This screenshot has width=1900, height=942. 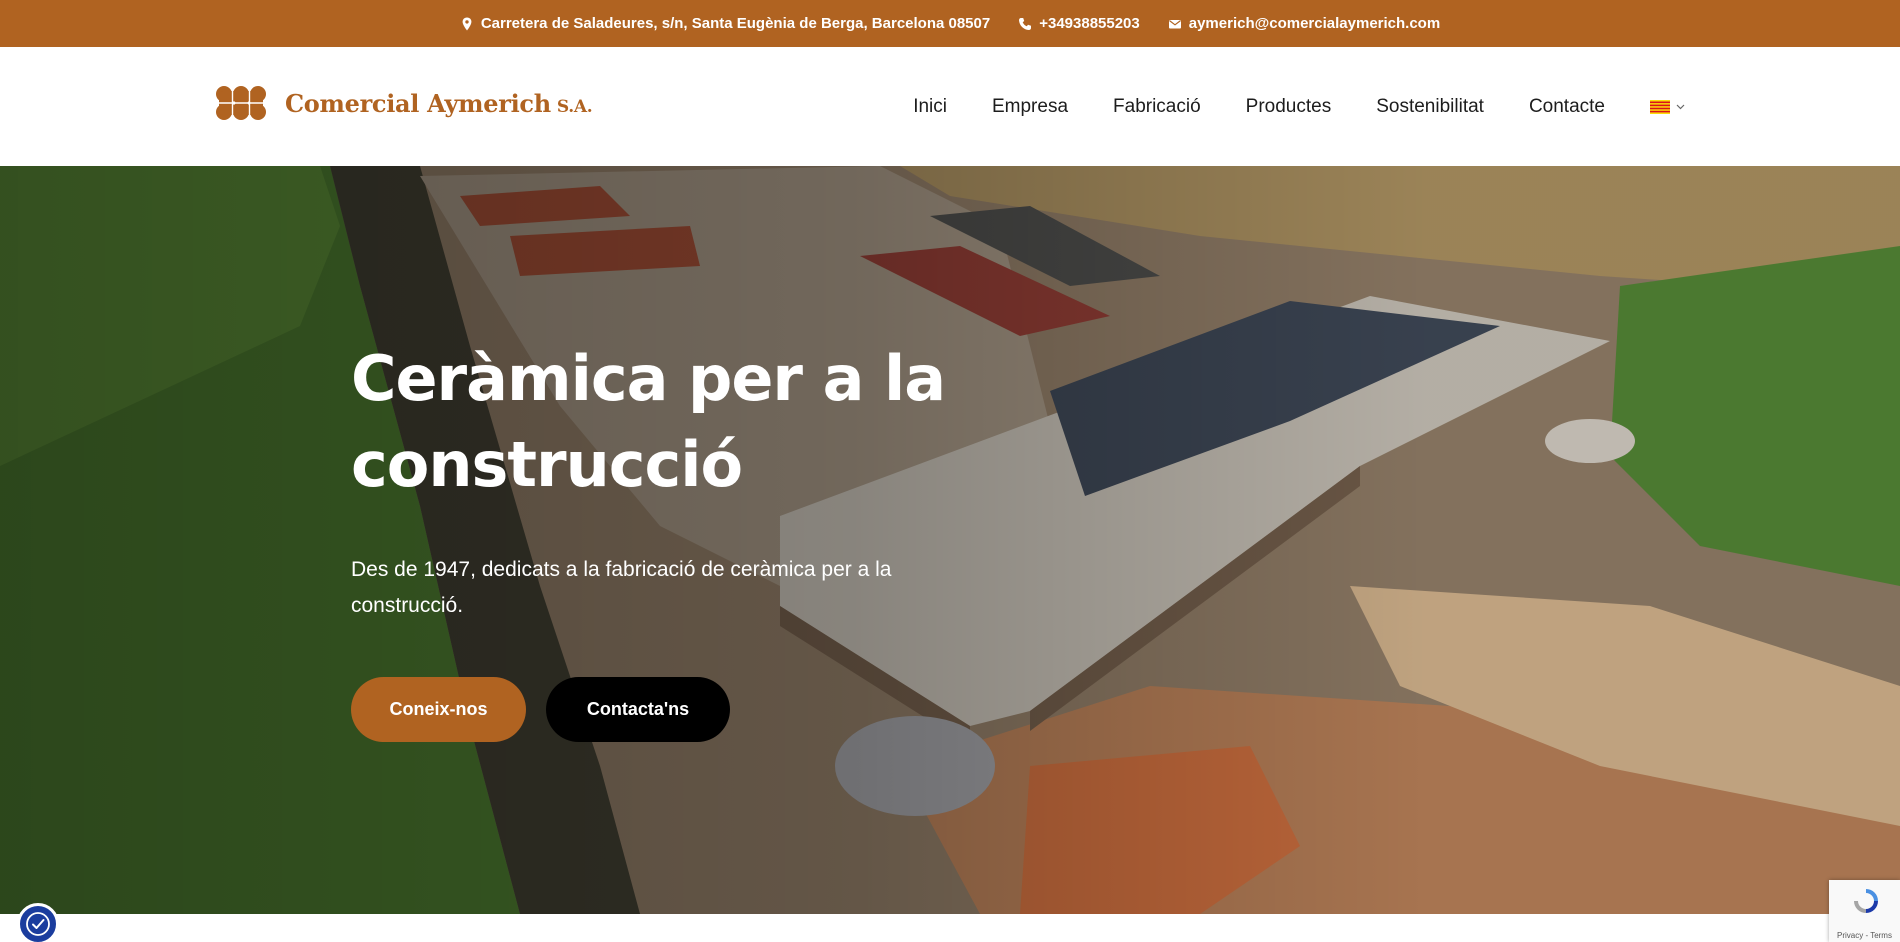 I want to click on nav-item-contacte: Contacte, so click(x=1567, y=107).